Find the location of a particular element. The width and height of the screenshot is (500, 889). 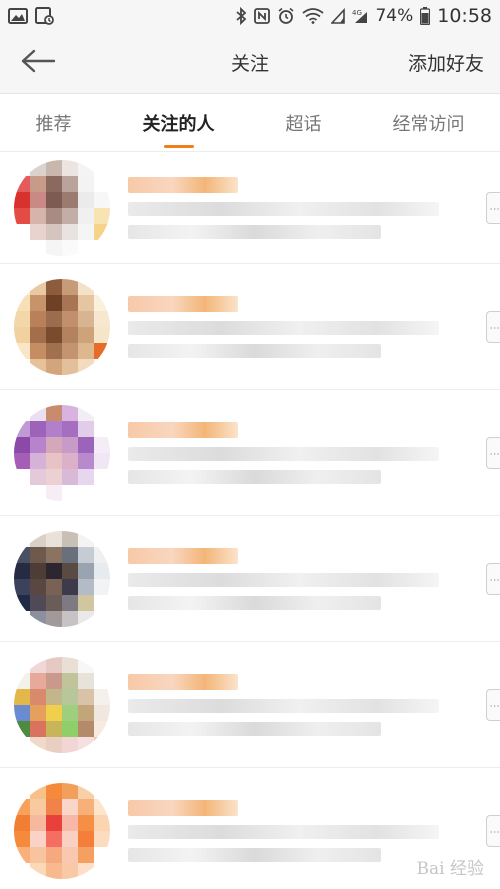

tab-recommended: 推荐 is located at coordinates (54, 123).